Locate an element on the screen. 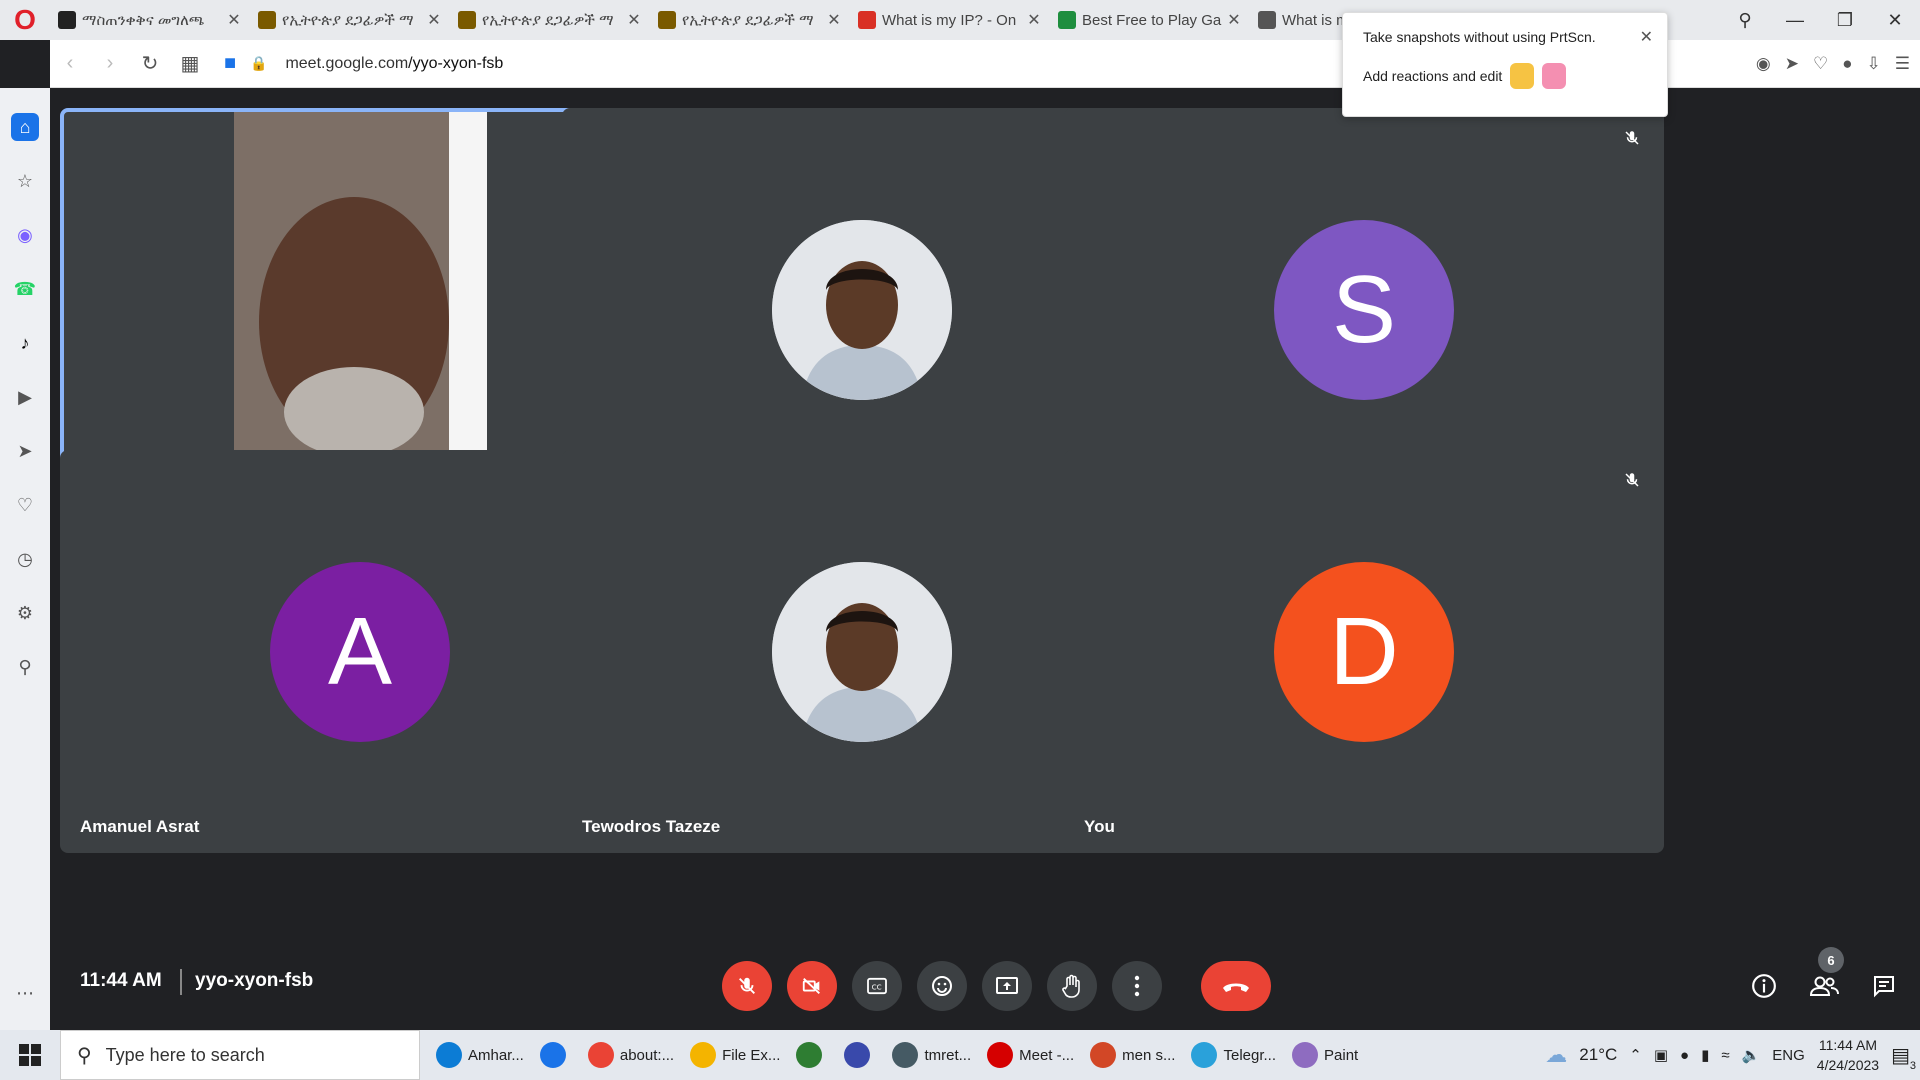 The width and height of the screenshot is (1920, 1080). present-button is located at coordinates (1007, 986).